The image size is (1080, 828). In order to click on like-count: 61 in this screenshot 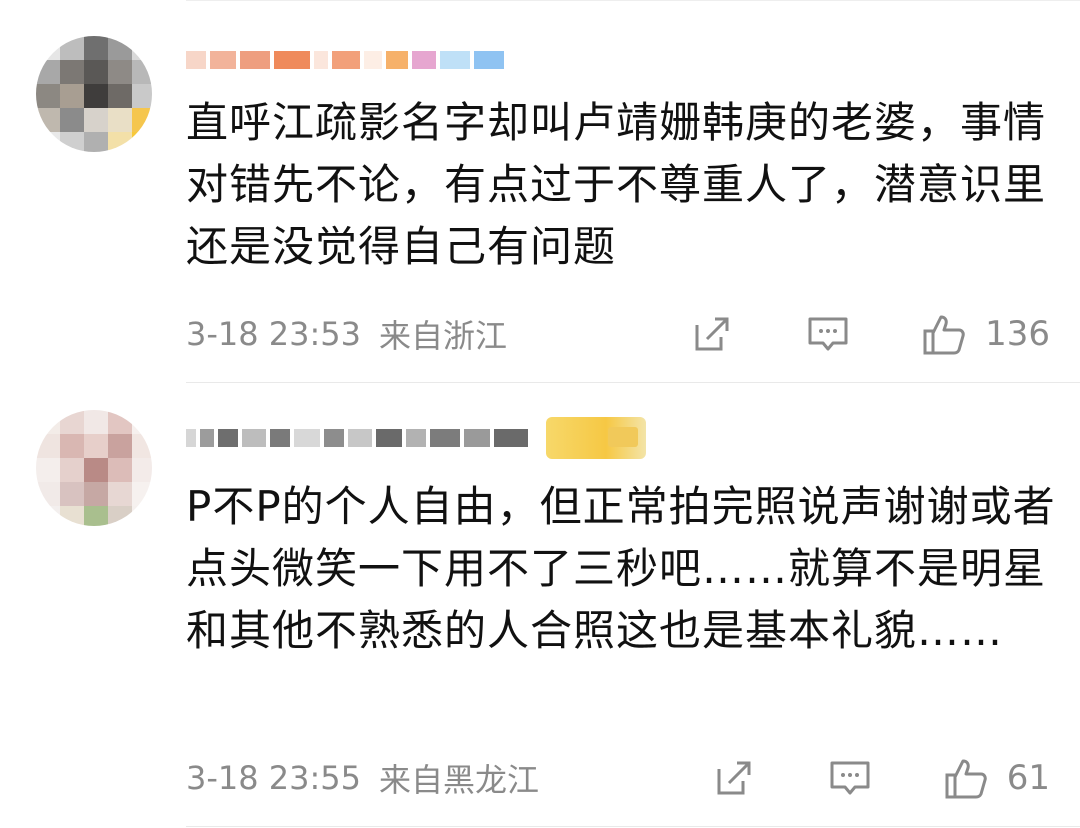, I will do `click(1028, 778)`.